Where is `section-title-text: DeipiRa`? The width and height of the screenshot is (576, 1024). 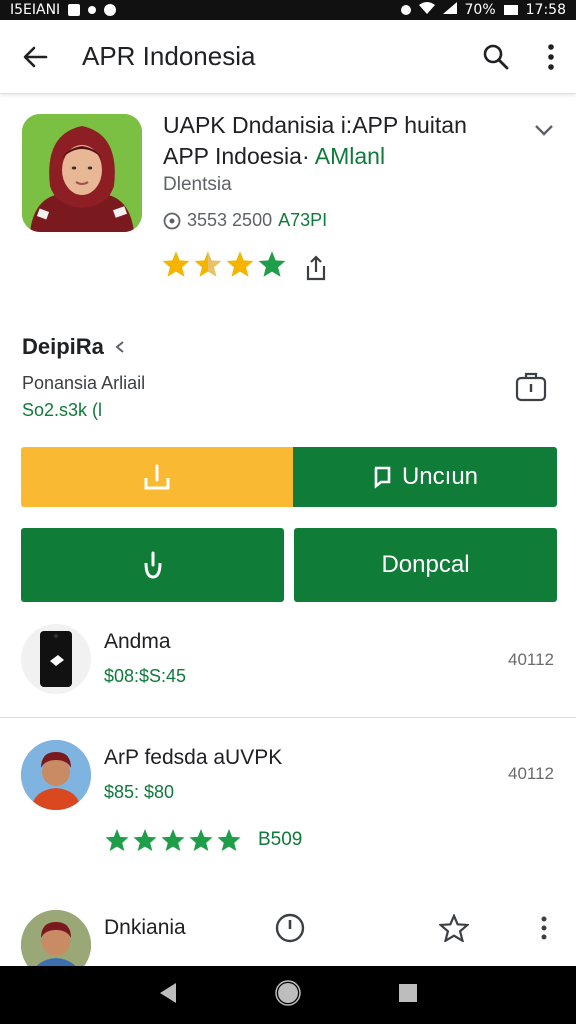
section-title-text: DeipiRa is located at coordinates (63, 346).